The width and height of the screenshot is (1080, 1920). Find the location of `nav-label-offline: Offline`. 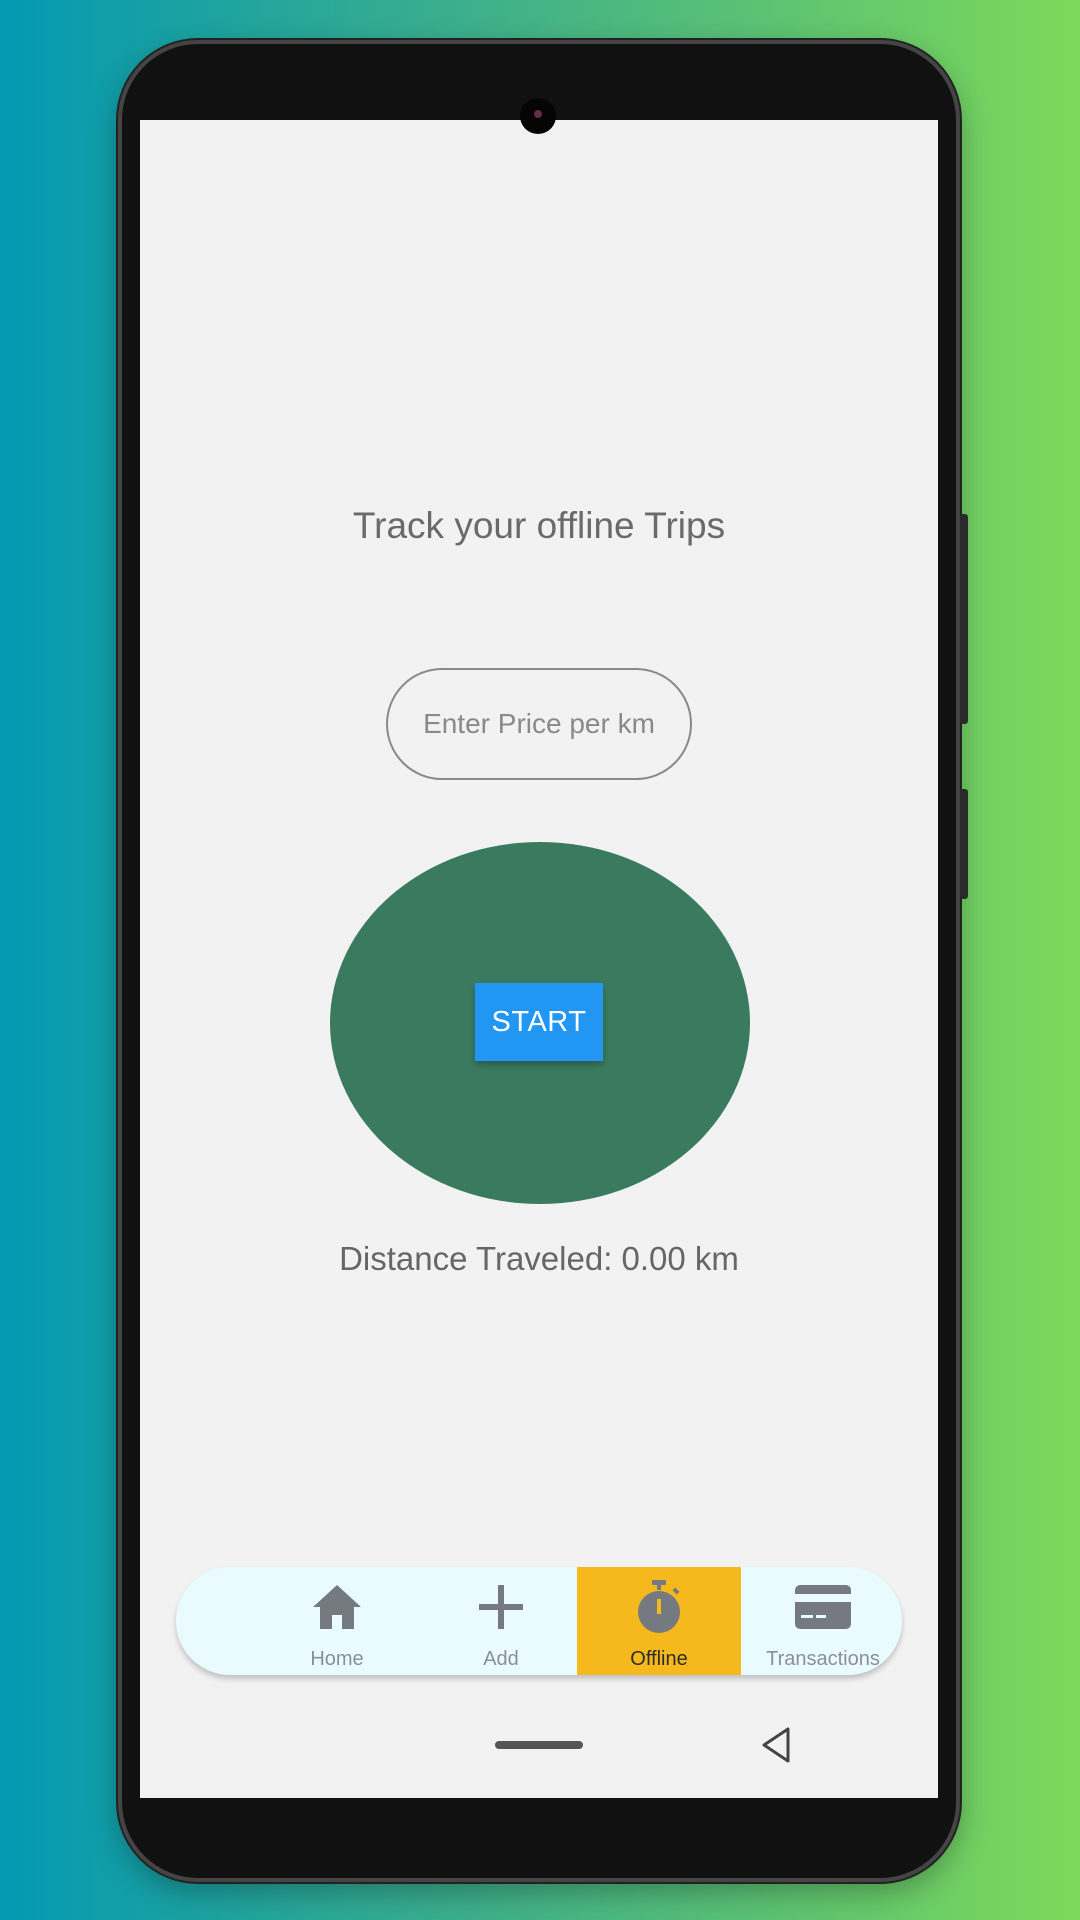

nav-label-offline: Offline is located at coordinates (659, 1659).